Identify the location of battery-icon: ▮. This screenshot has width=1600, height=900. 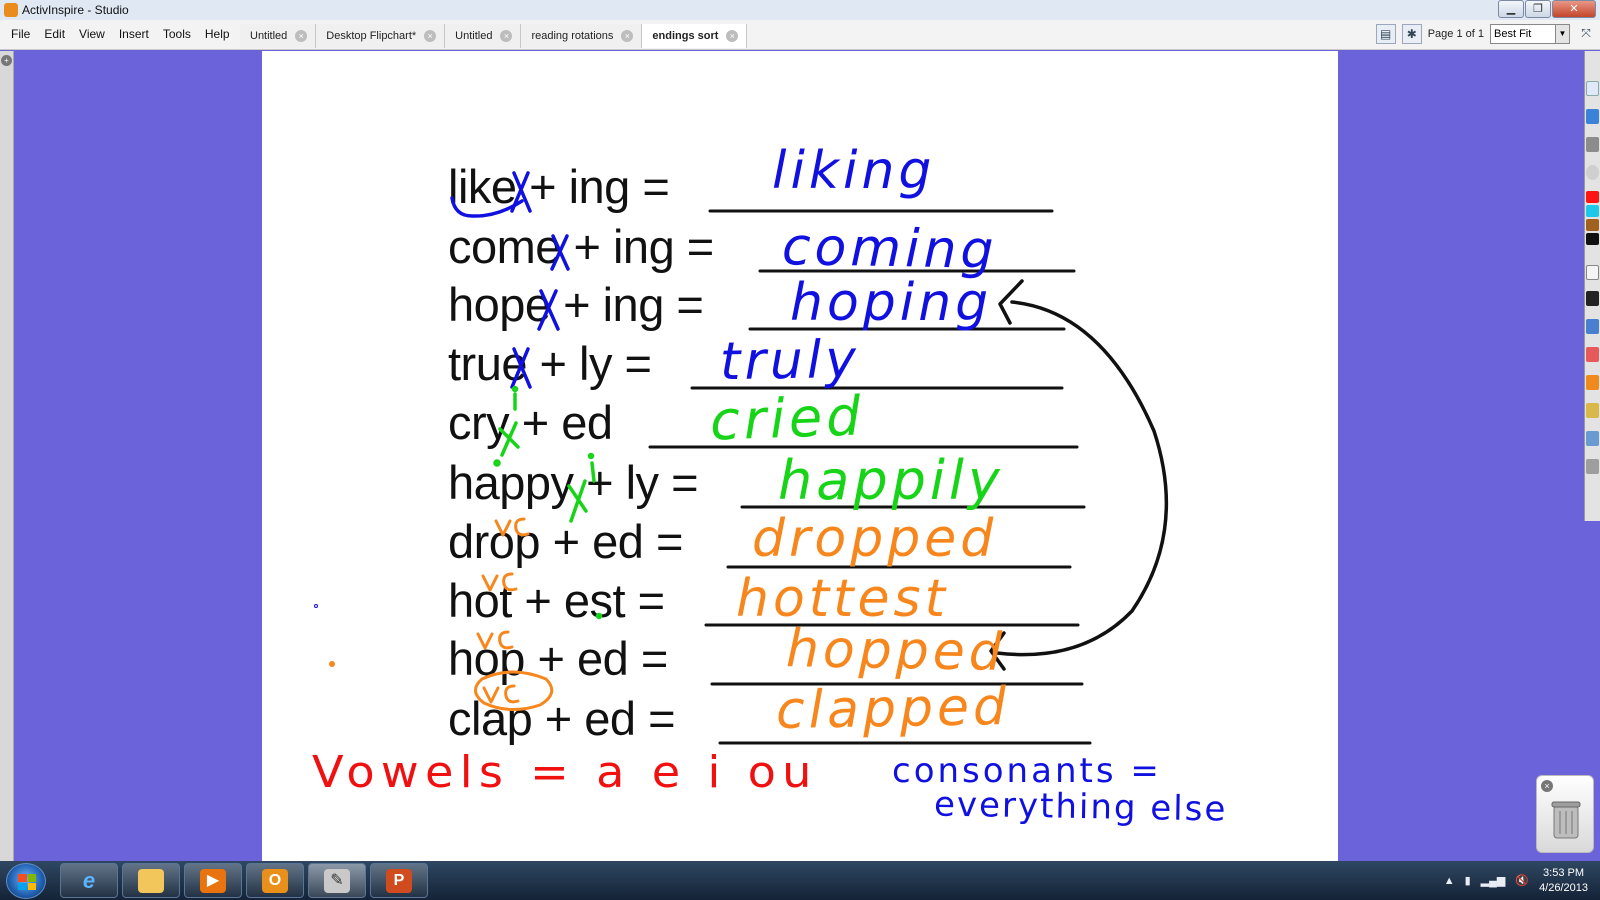
(1468, 880).